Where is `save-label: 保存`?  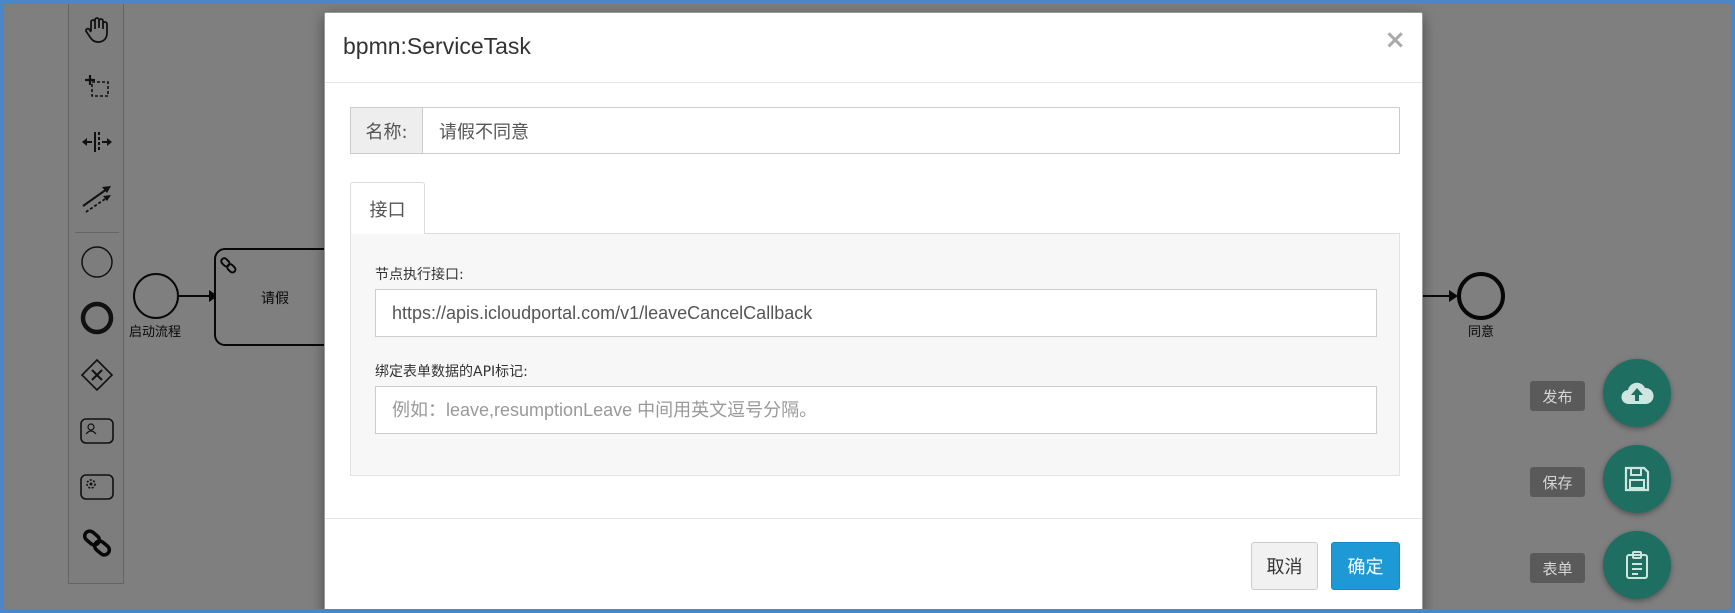 save-label: 保存 is located at coordinates (1557, 482).